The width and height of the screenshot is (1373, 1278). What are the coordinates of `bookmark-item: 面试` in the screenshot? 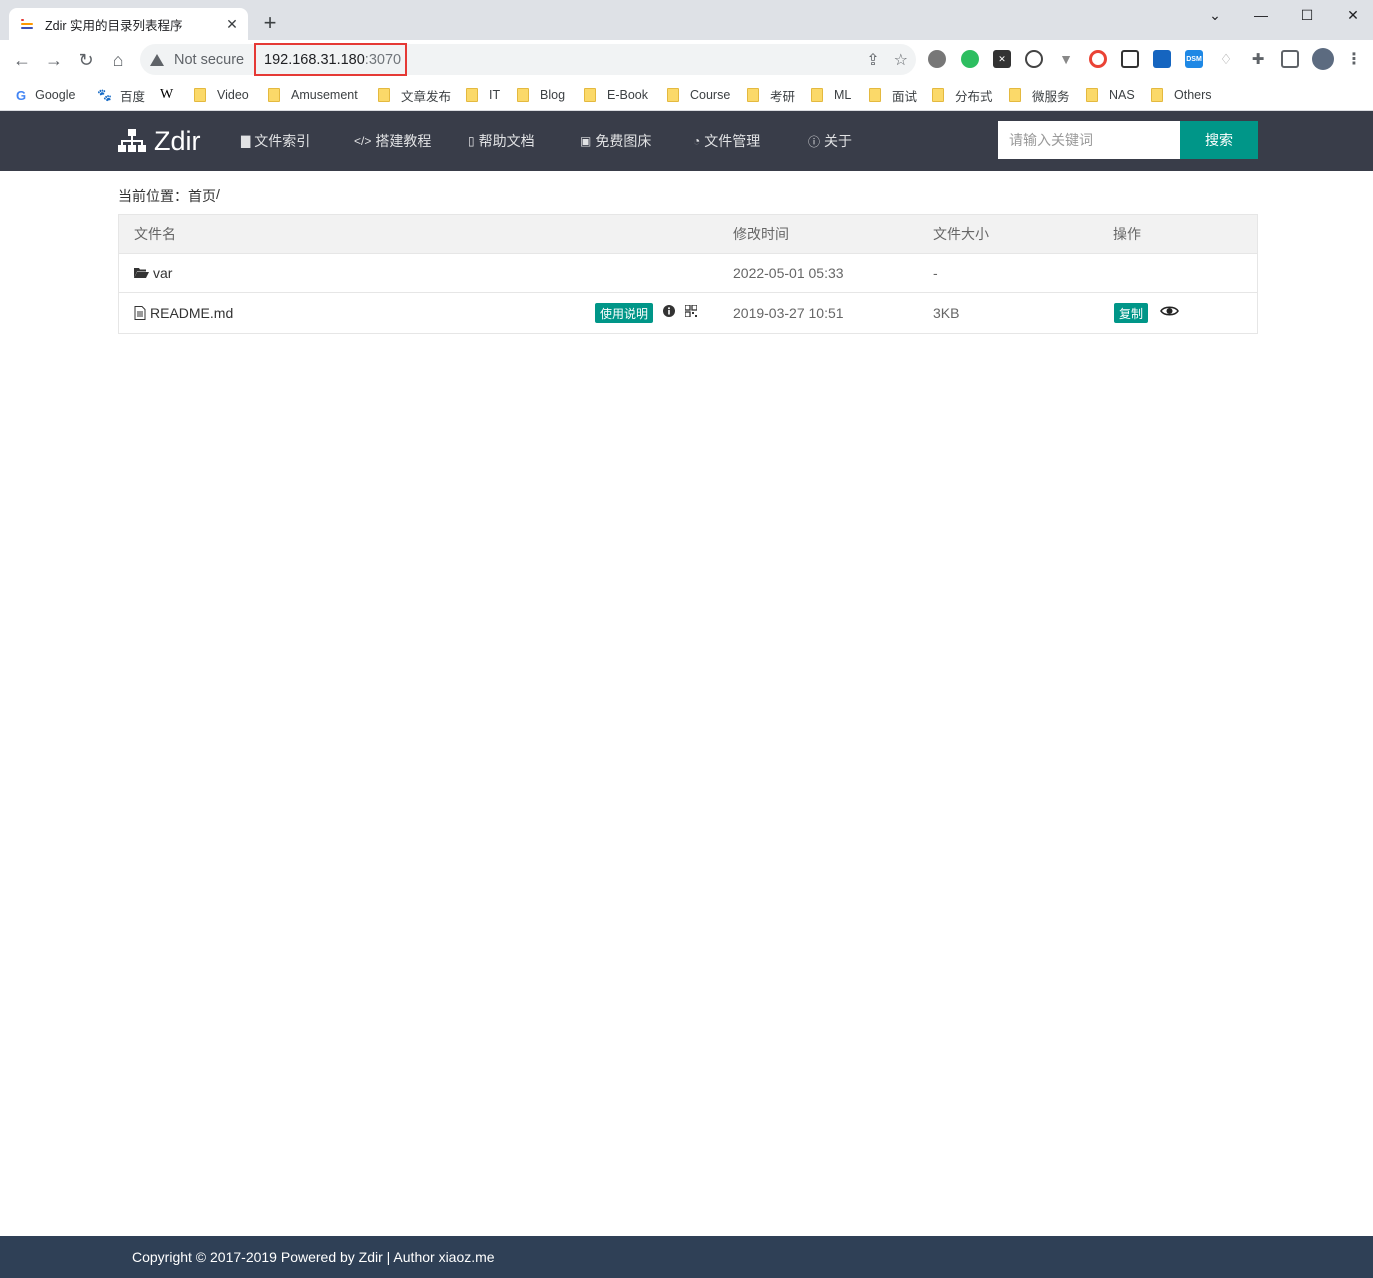 It's located at (893, 95).